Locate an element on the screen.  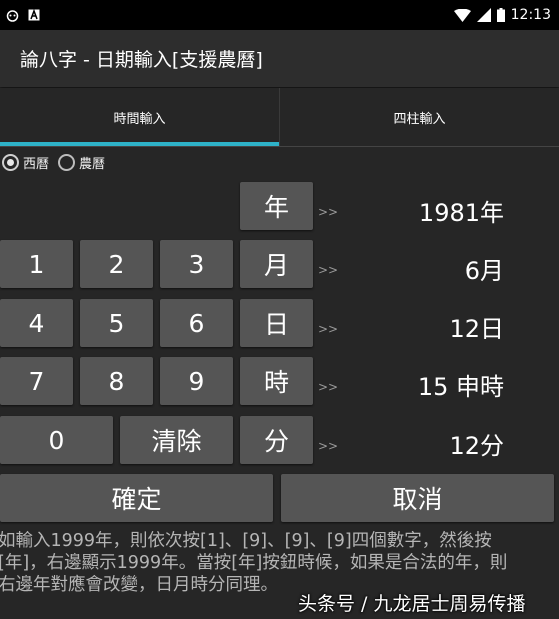
battery-icon is located at coordinates (500, 15).